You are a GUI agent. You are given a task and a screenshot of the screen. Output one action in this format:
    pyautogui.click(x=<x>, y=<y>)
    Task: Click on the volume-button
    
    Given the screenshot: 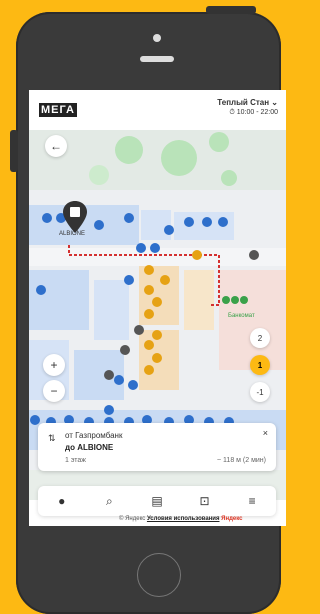 What is the action you would take?
    pyautogui.click(x=14, y=151)
    